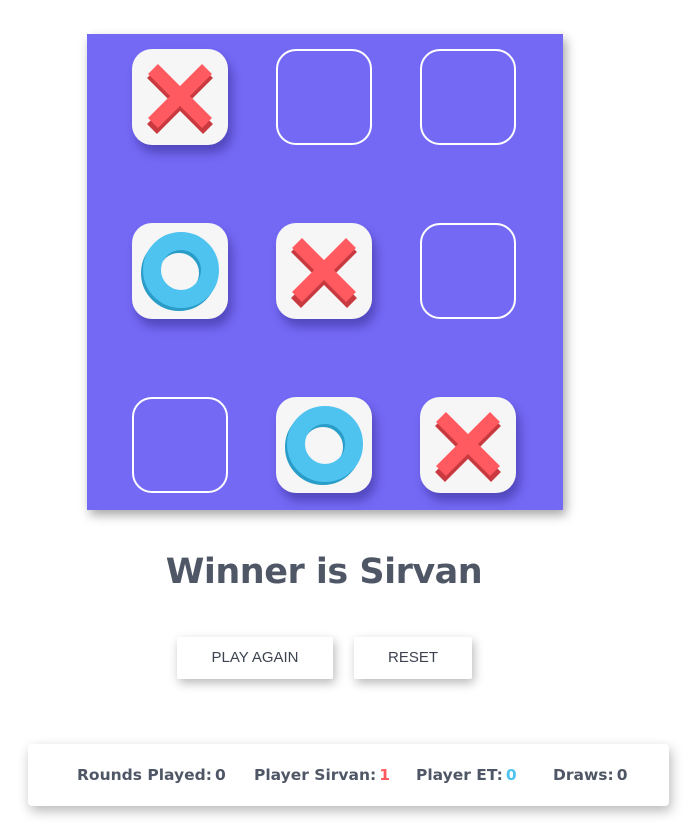 The image size is (695, 827). Describe the element at coordinates (324, 572) in the screenshot. I see `winner-message: Winner is Sirvan` at that location.